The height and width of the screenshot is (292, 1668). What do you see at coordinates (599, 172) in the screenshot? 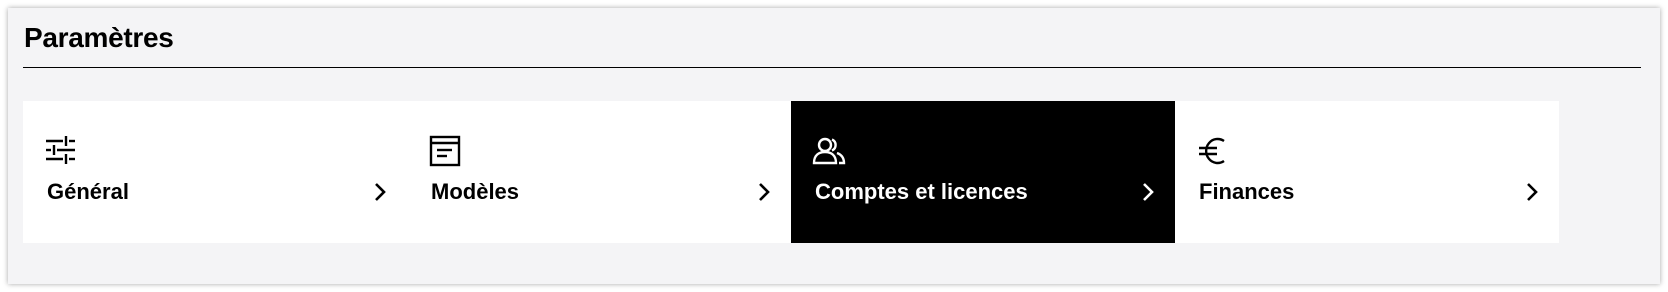
I see `settings-card-templates: Modèles` at bounding box center [599, 172].